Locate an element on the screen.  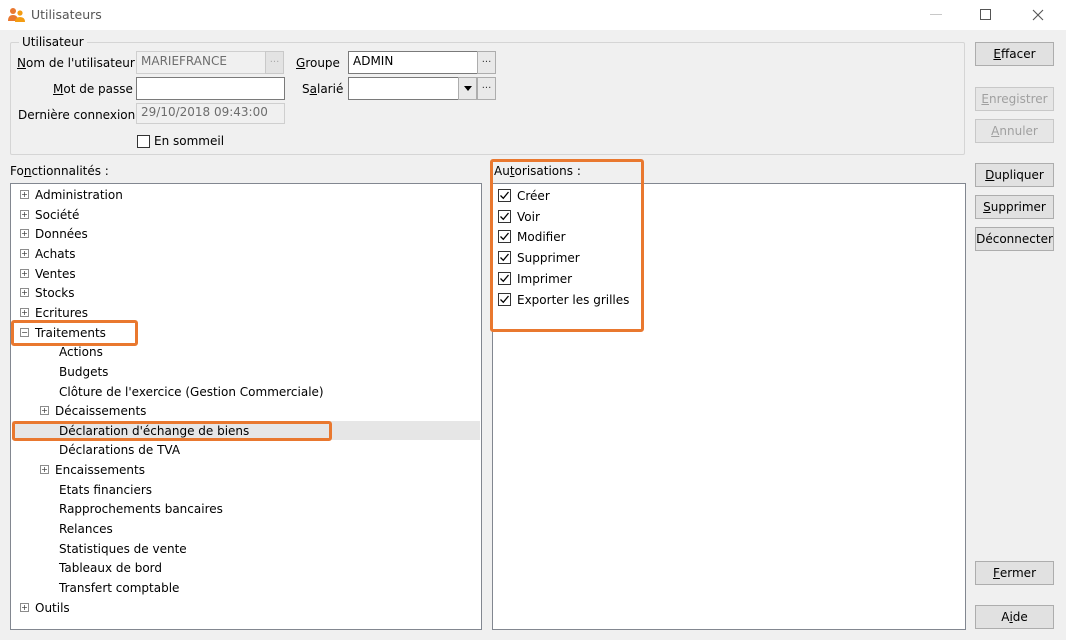
tree-item-label: Statistiques de vente is located at coordinates (123, 548).